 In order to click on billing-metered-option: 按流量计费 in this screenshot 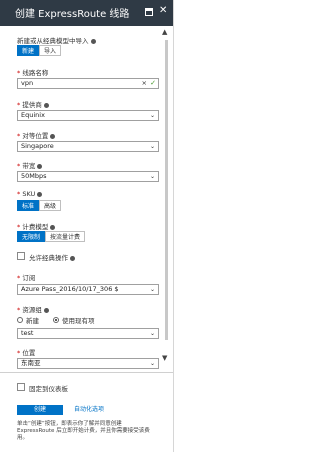, I will do `click(65, 236)`.